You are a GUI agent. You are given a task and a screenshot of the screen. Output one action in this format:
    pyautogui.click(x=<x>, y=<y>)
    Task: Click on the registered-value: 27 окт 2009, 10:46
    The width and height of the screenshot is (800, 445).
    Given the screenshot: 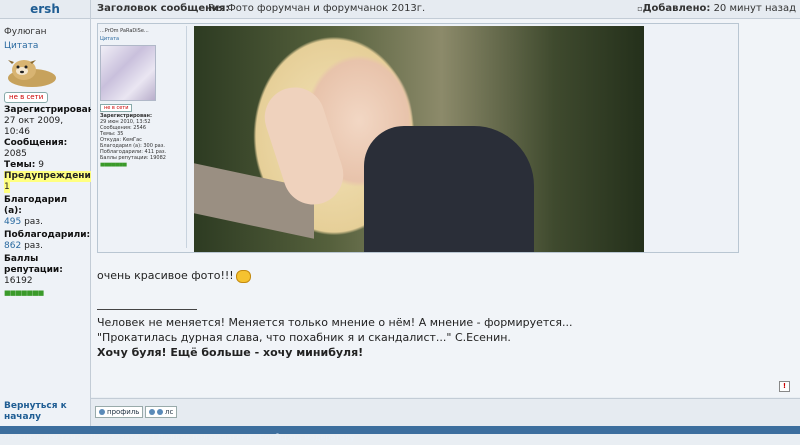 What is the action you would take?
    pyautogui.click(x=34, y=126)
    